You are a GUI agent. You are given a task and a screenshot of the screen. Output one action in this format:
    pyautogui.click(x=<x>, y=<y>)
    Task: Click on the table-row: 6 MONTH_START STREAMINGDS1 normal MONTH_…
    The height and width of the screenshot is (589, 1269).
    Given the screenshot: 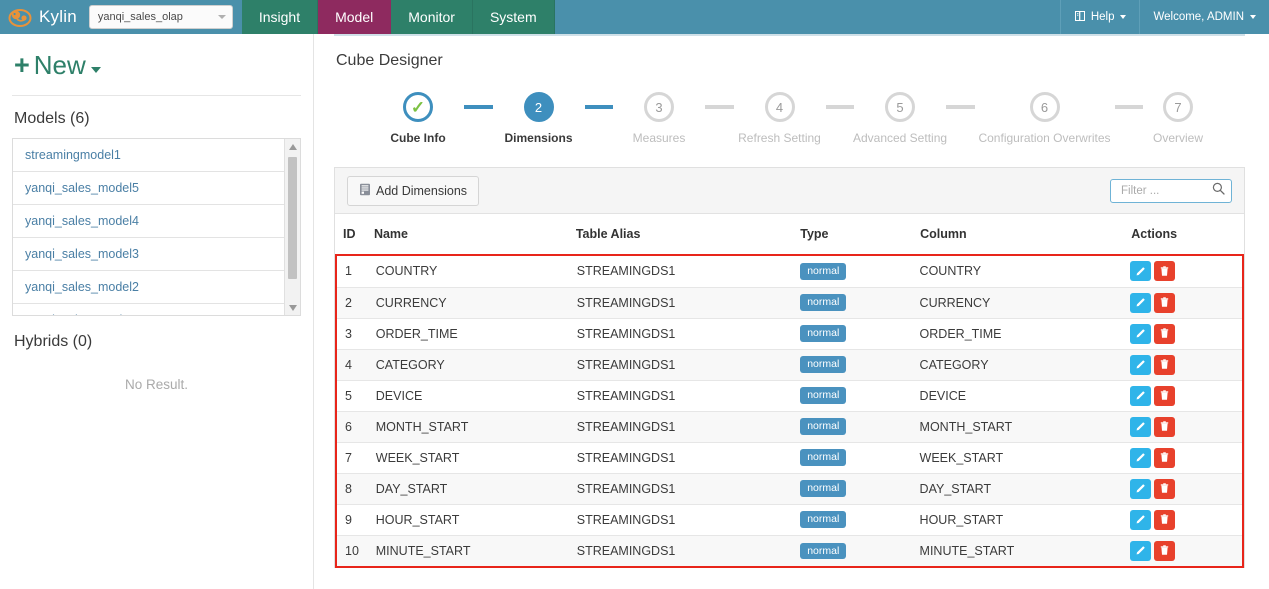 What is the action you would take?
    pyautogui.click(x=789, y=426)
    